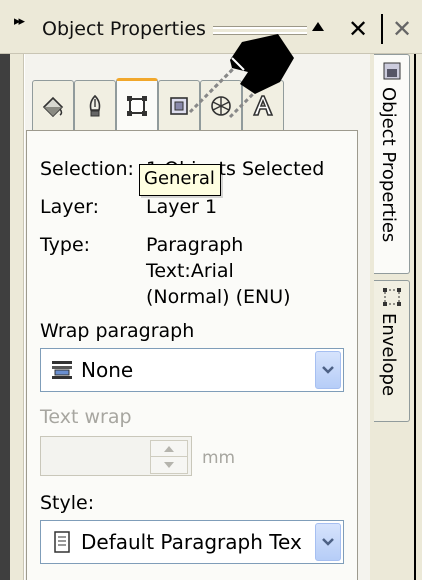 Image resolution: width=422 pixels, height=580 pixels. Describe the element at coordinates (117, 331) in the screenshot. I see `wrap-paragraph-label: Wrap paragraph` at that location.